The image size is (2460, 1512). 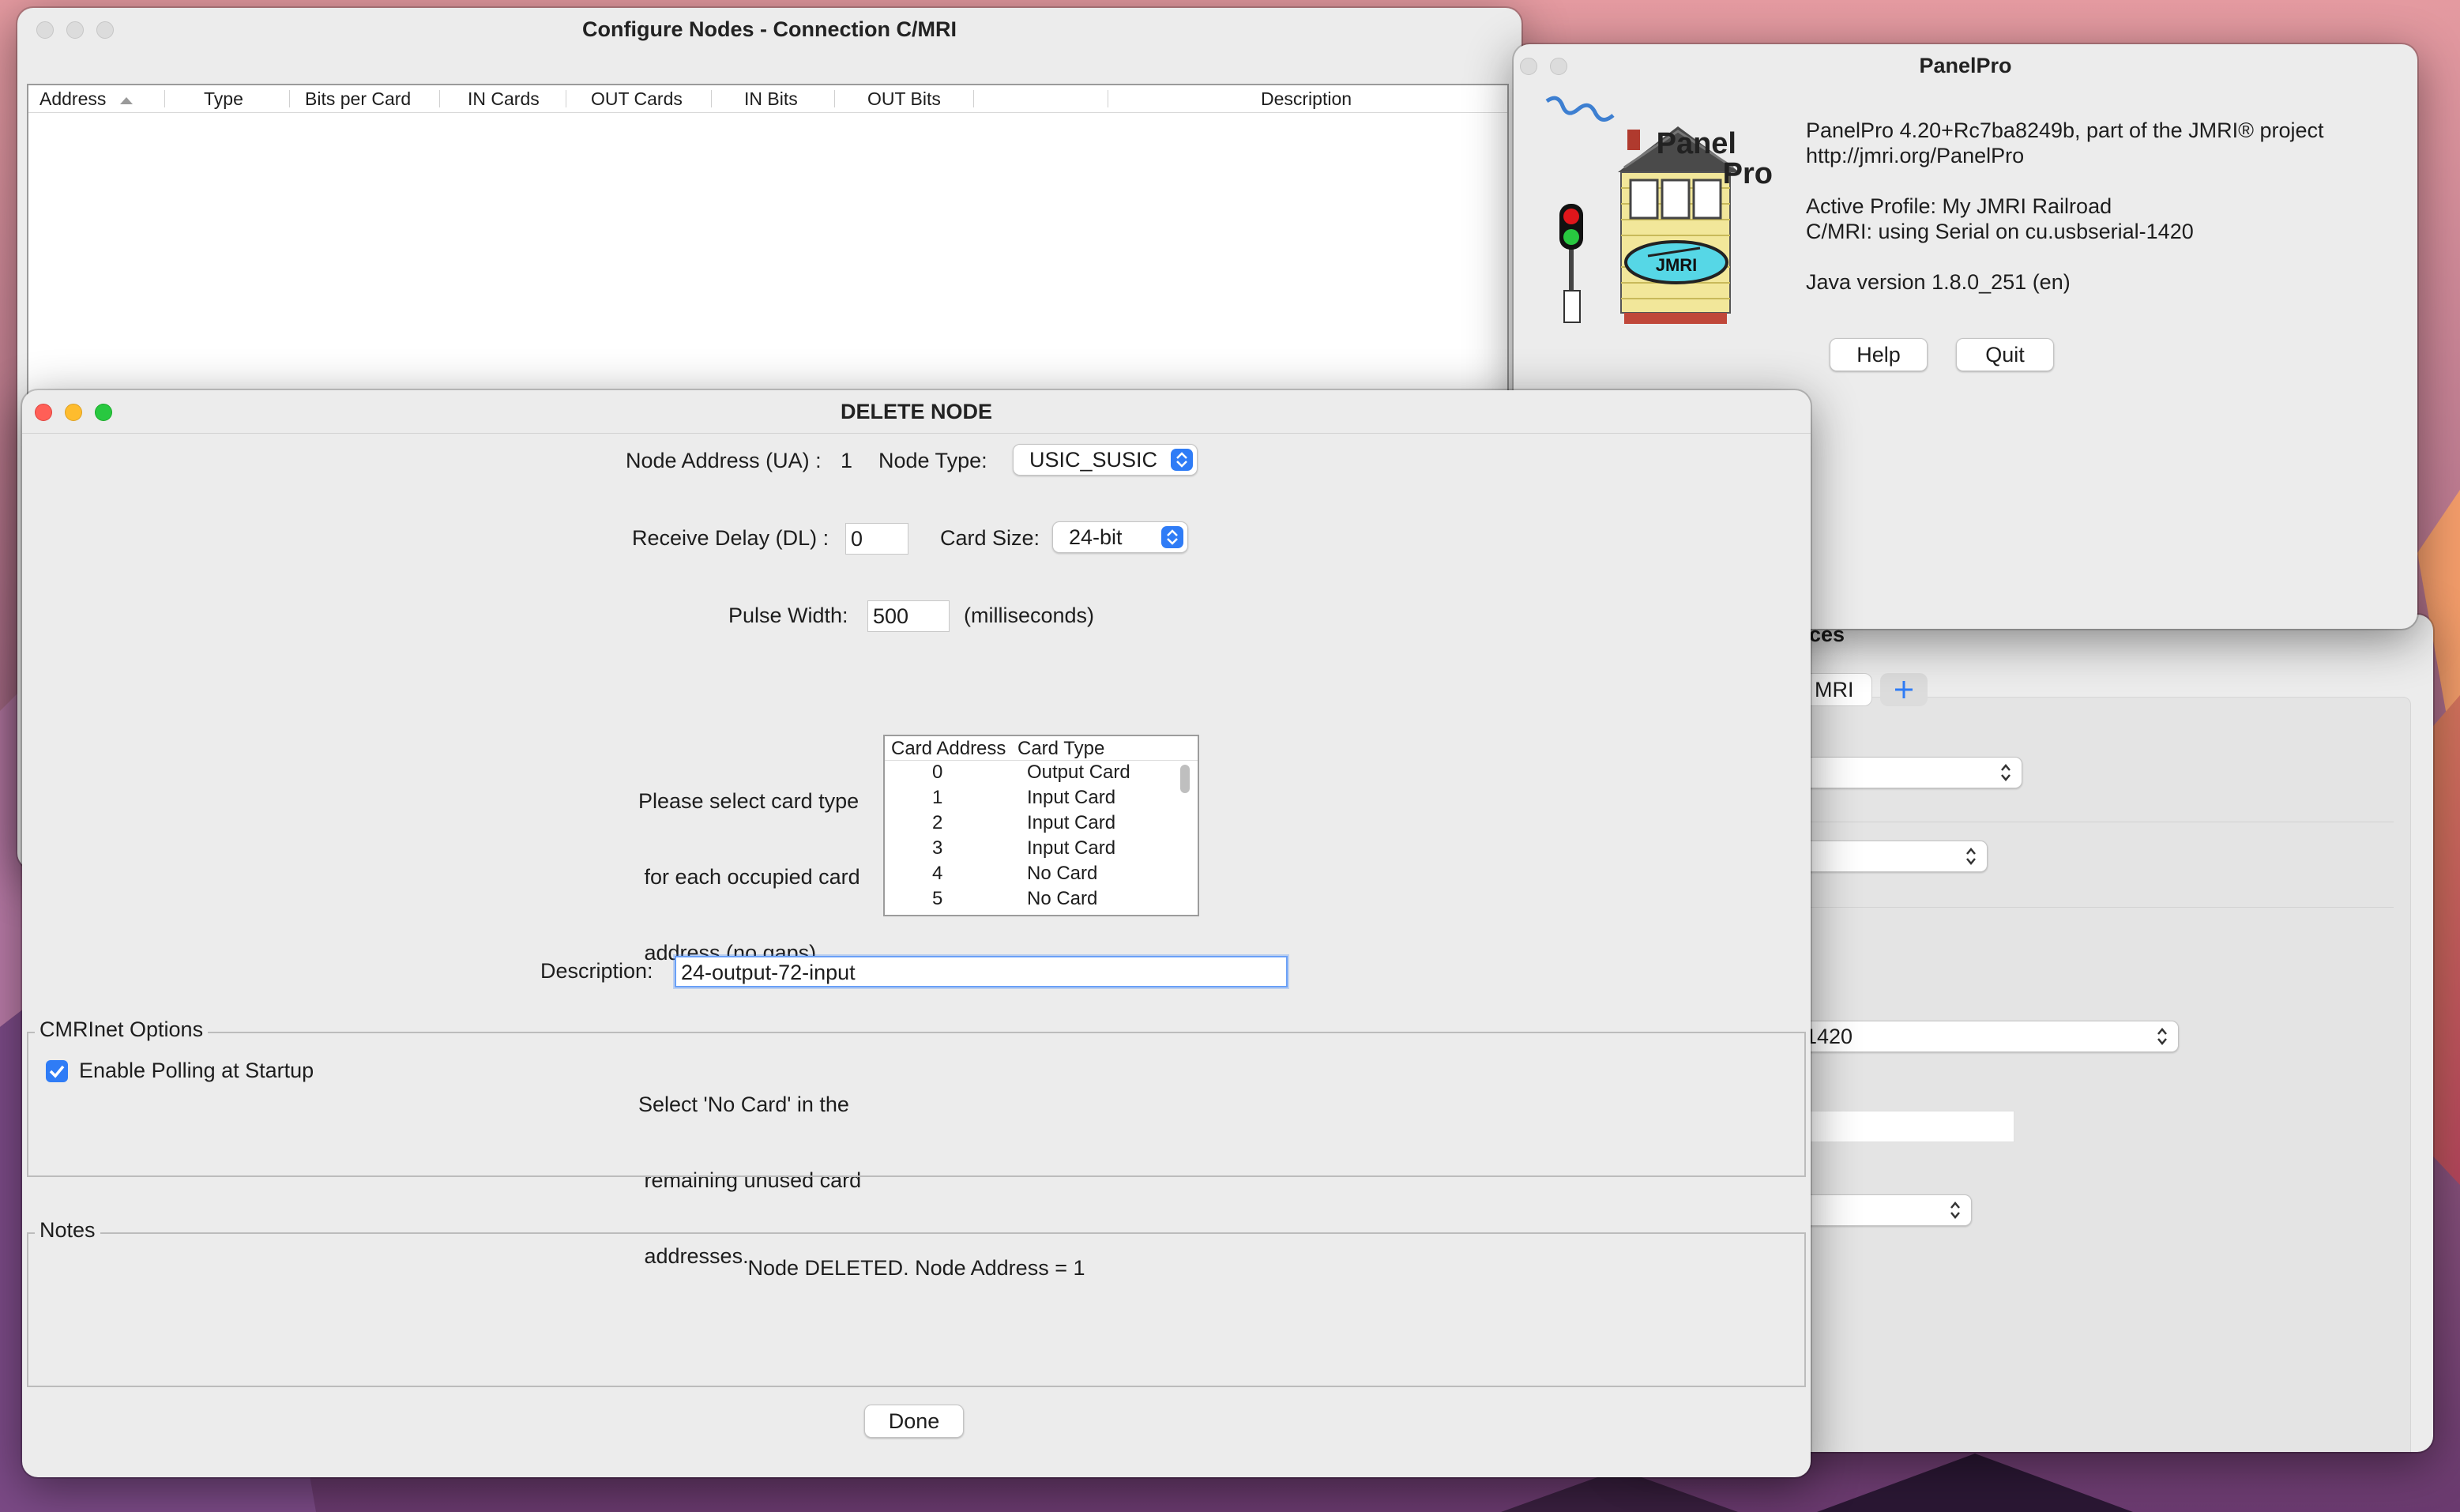 What do you see at coordinates (1671, 211) in the screenshot?
I see `panelpro-logo: Panel Pro JMRI` at bounding box center [1671, 211].